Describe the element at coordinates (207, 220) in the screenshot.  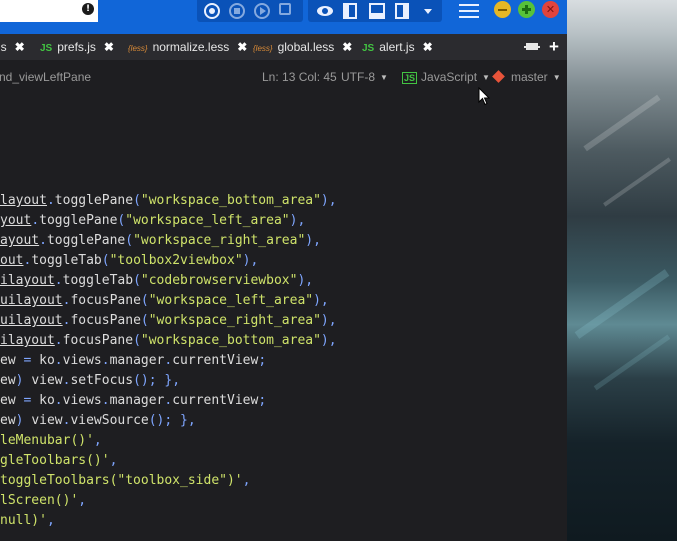
I see `code-token: "workspace_left_area"` at that location.